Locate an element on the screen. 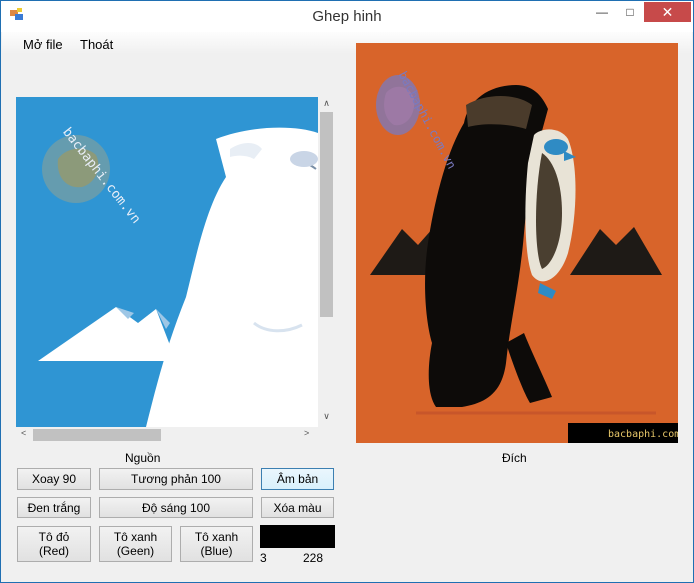 The image size is (694, 583). negative-button: Âm bản is located at coordinates (297, 479).